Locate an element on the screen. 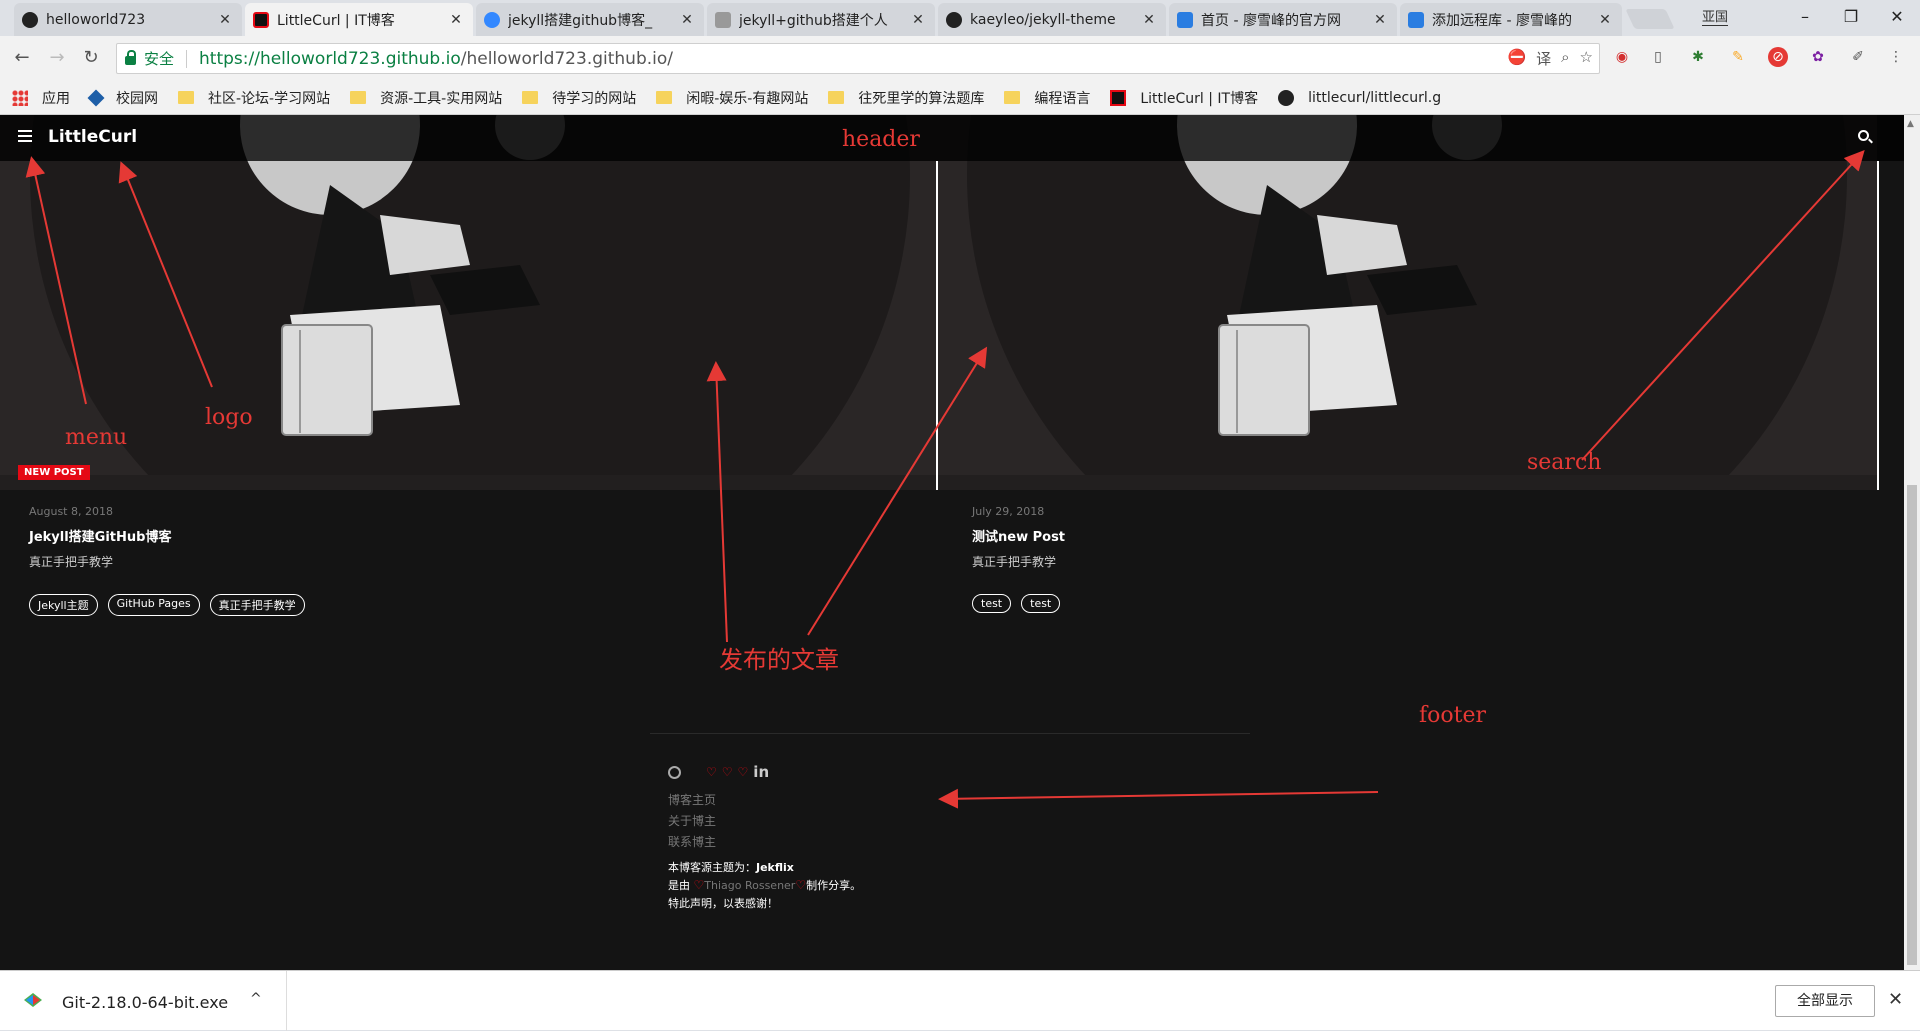 Image resolution: width=1920 pixels, height=1031 pixels. bookmark-label: 编程语言 is located at coordinates (1062, 98).